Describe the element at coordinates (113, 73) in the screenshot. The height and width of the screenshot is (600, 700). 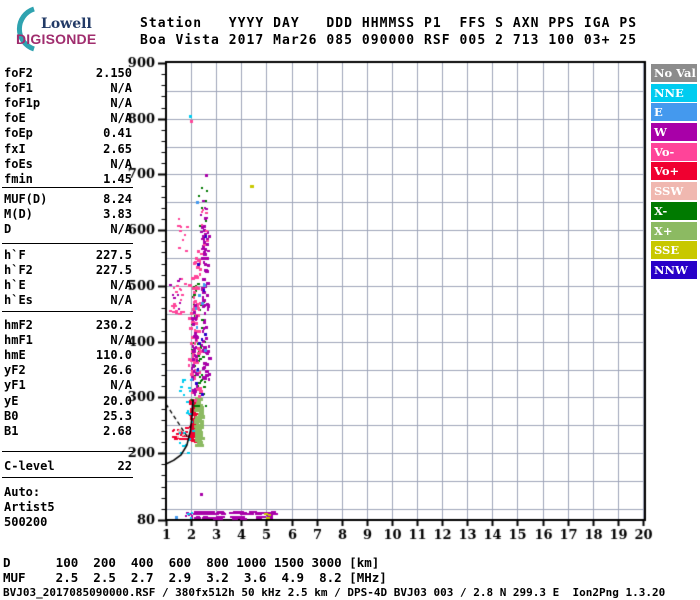
I see `param-value: 2.150` at that location.